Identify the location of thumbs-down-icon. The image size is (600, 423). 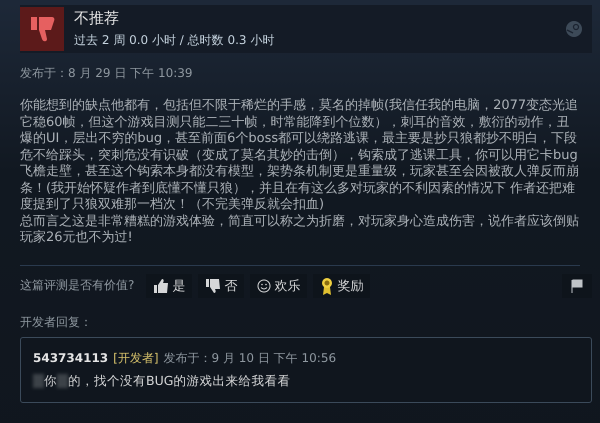
(213, 285).